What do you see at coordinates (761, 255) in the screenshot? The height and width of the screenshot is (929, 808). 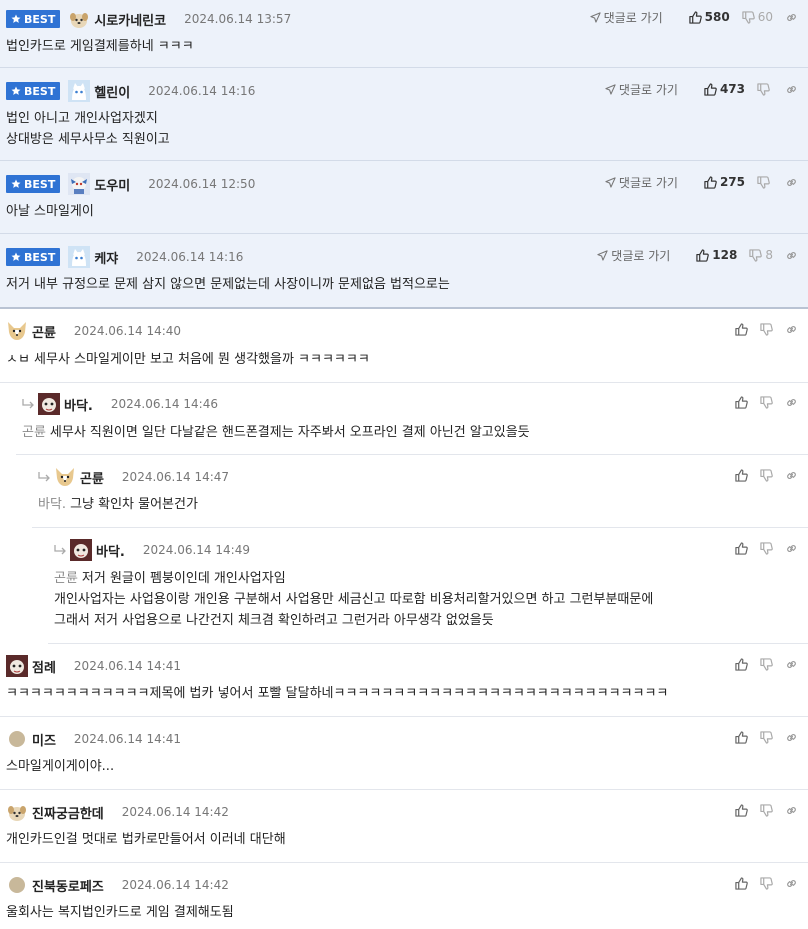 I see `downvote-button: 8` at bounding box center [761, 255].